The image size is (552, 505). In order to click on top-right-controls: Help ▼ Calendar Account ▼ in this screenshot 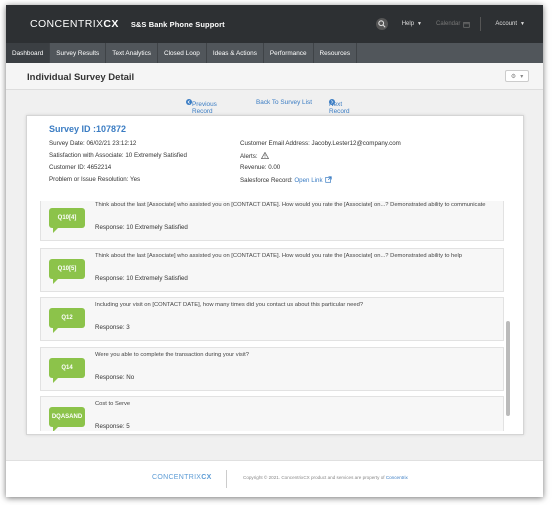, I will do `click(450, 24)`.